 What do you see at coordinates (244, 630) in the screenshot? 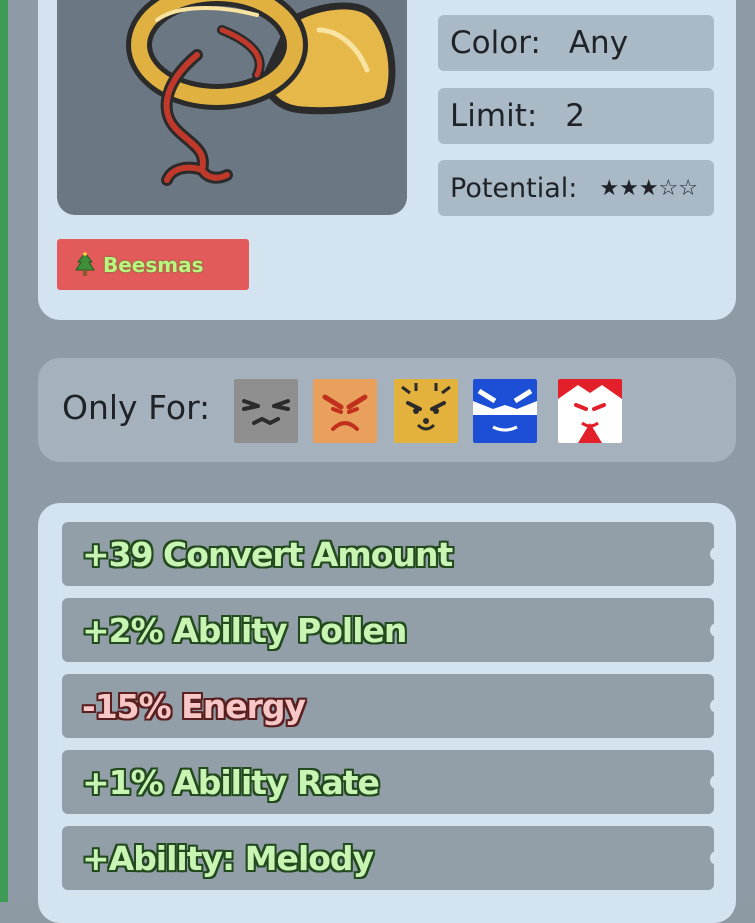
I see `ability-text: +2% Ability Pollen` at bounding box center [244, 630].